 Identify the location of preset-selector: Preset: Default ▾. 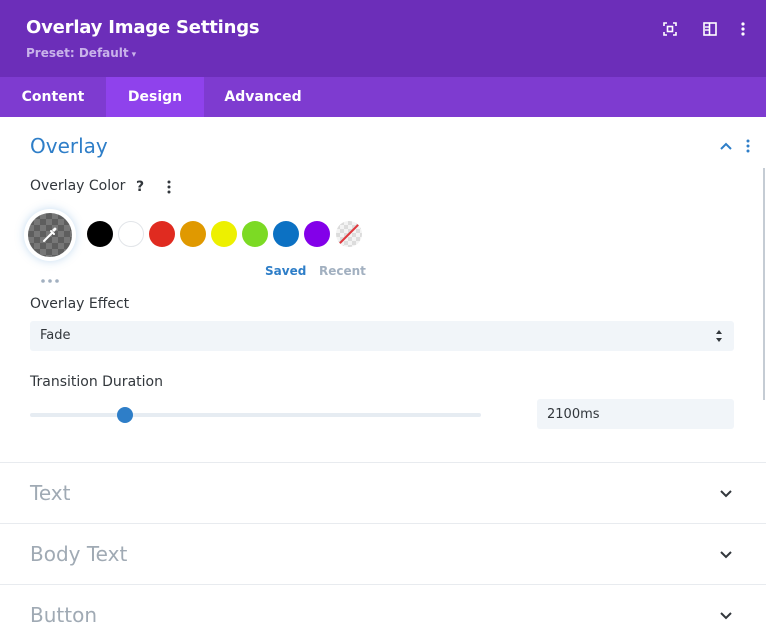
(81, 53).